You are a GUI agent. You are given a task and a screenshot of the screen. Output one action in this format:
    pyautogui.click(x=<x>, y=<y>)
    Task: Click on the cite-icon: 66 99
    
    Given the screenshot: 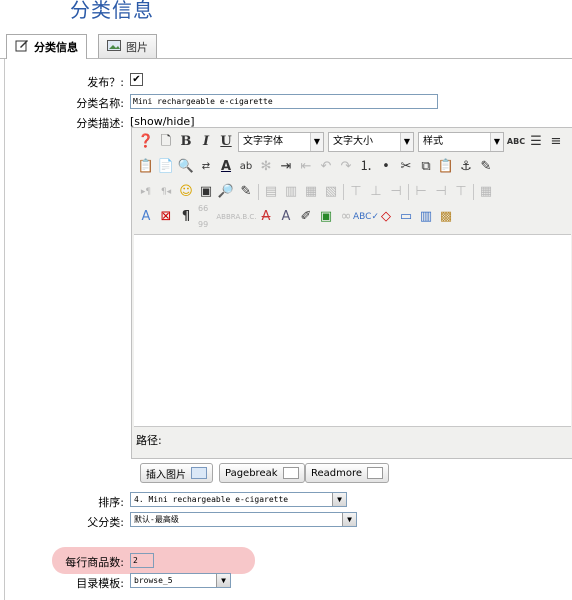 What is the action you would take?
    pyautogui.click(x=206, y=216)
    